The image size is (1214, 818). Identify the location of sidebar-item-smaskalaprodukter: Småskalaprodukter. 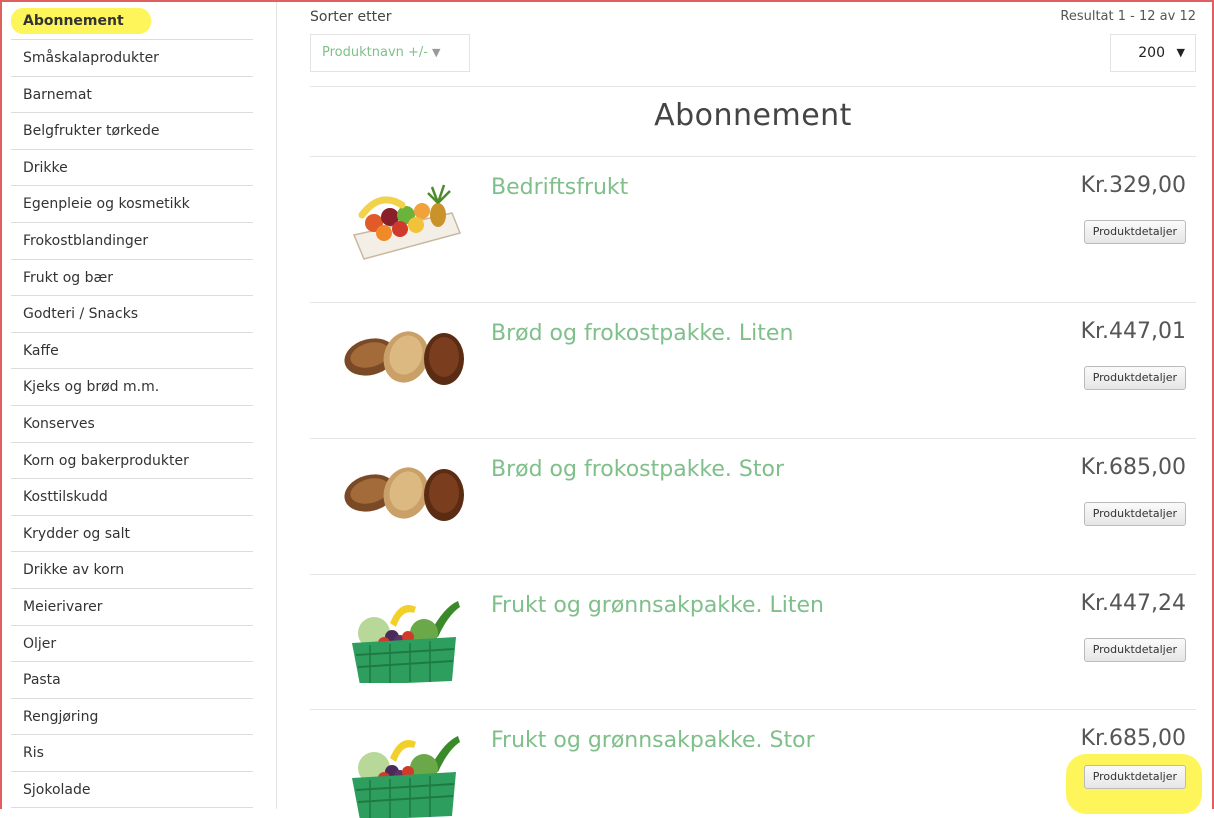
(132, 58).